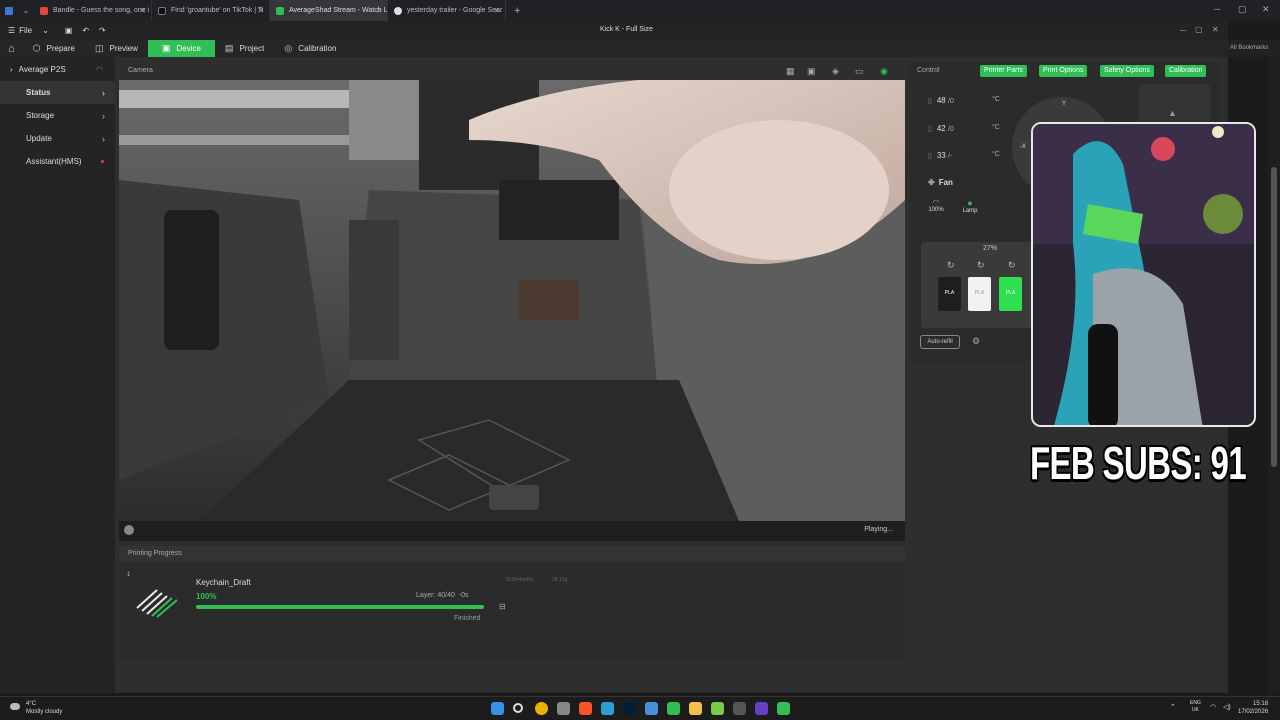 Image resolution: width=1280 pixels, height=720 pixels. I want to click on time-remaining: -0s, so click(463, 595).